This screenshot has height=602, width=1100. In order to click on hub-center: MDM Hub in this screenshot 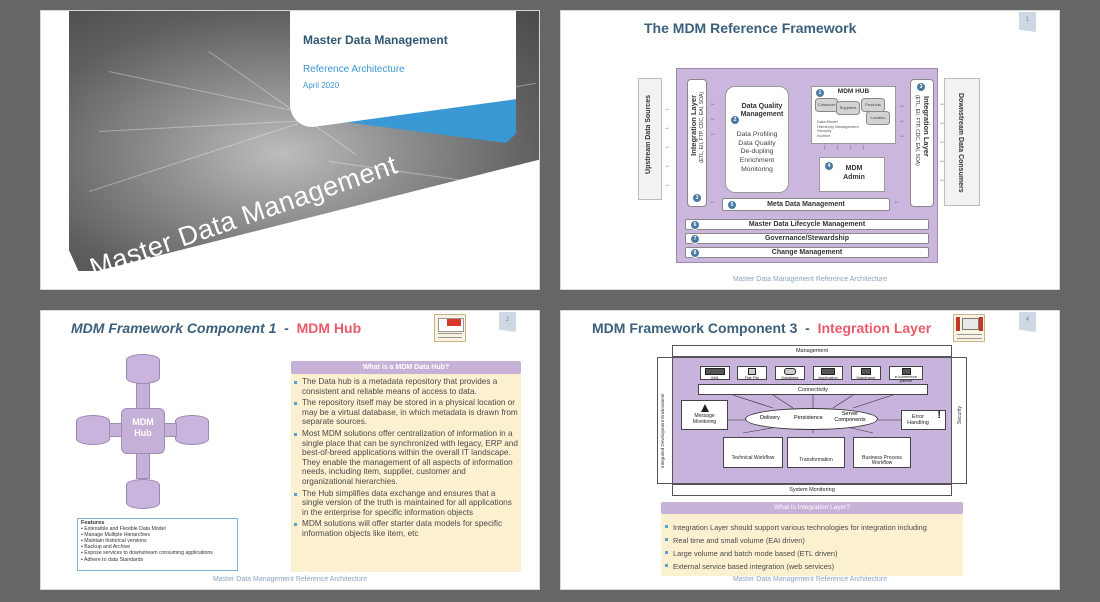, I will do `click(143, 431)`.